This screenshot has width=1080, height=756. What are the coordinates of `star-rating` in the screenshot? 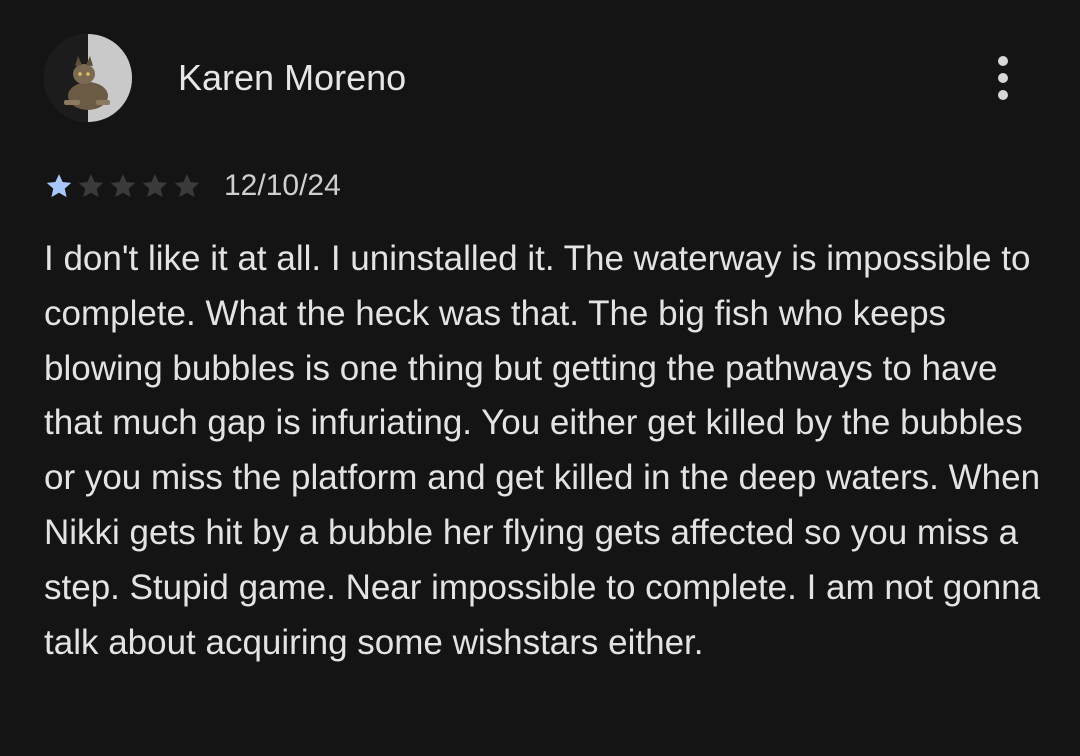 It's located at (123, 186).